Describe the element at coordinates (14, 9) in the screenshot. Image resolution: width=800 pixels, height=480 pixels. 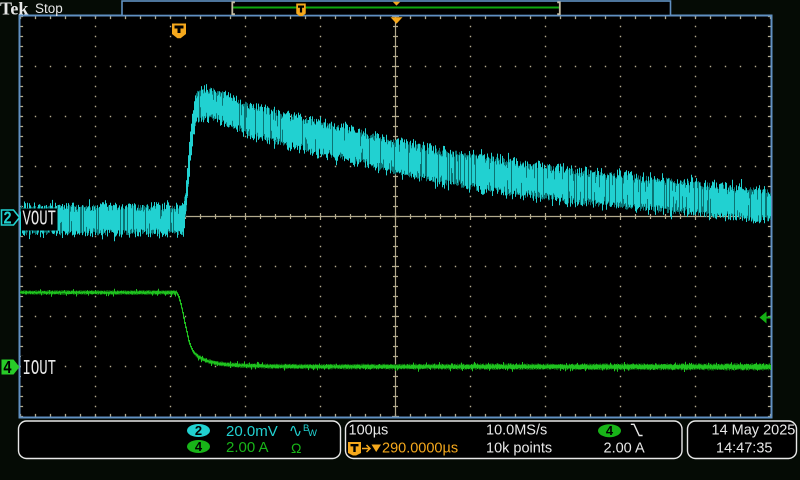
I see `svg-text: Tek` at that location.